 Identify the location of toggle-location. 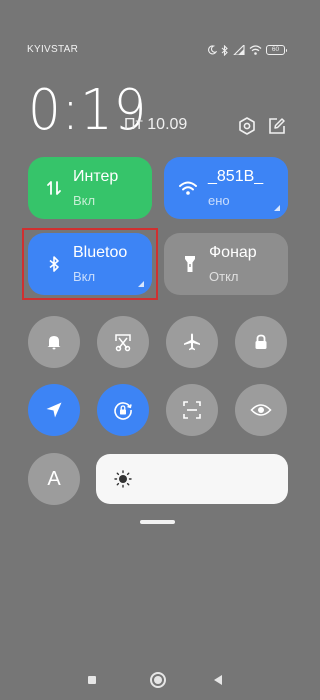
(54, 410).